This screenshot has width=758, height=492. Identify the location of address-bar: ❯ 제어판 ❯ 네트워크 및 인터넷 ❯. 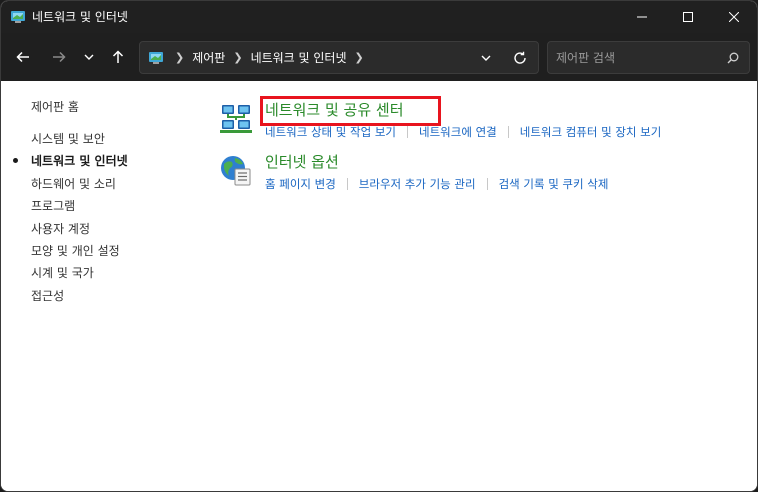
(339, 57).